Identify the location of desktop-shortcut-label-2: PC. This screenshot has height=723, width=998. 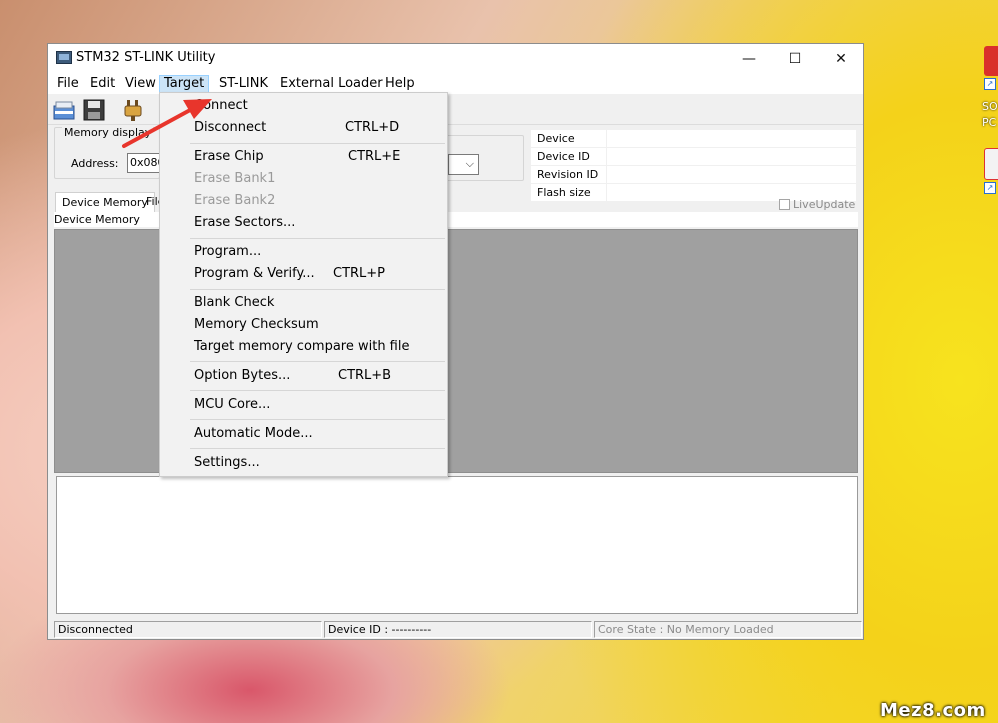
(989, 122).